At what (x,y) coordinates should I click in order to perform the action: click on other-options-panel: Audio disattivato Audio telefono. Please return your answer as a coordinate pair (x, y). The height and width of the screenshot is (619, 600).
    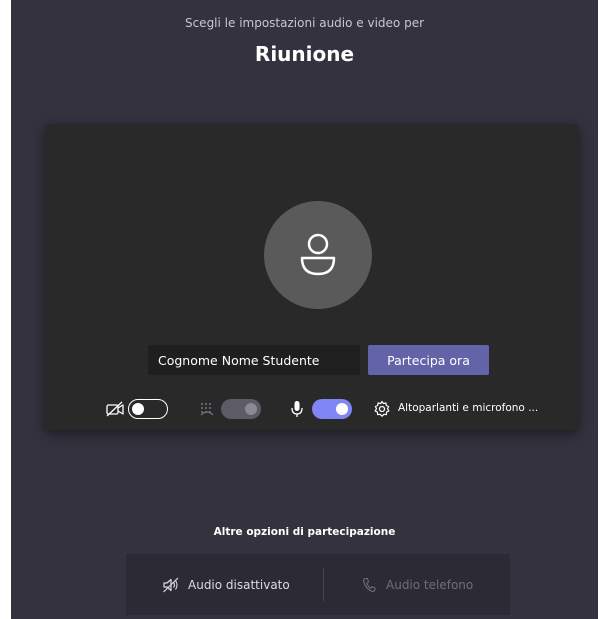
    Looking at the image, I should click on (318, 584).